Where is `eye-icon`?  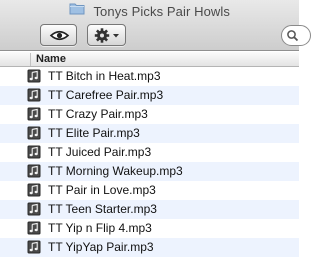 eye-icon is located at coordinates (59, 35).